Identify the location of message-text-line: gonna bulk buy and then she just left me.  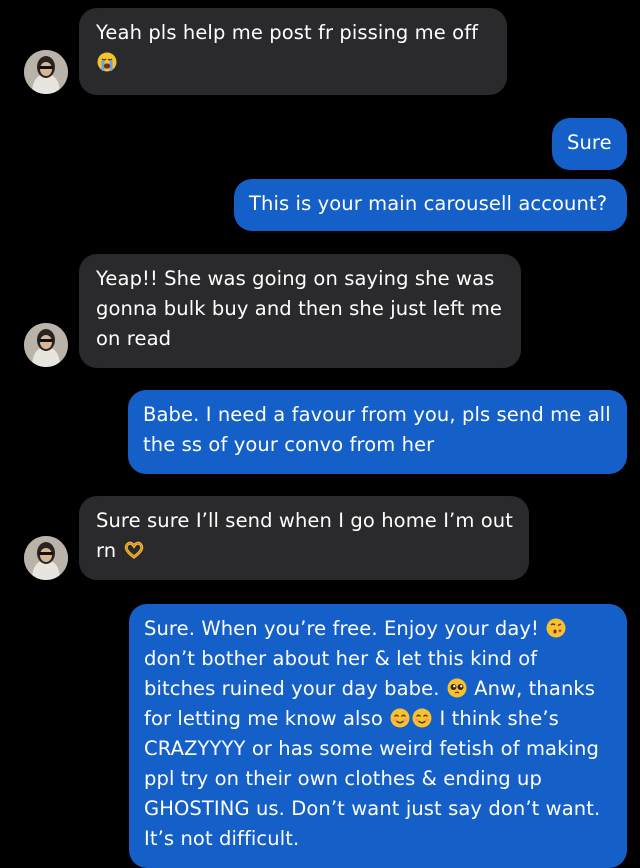
(299, 308).